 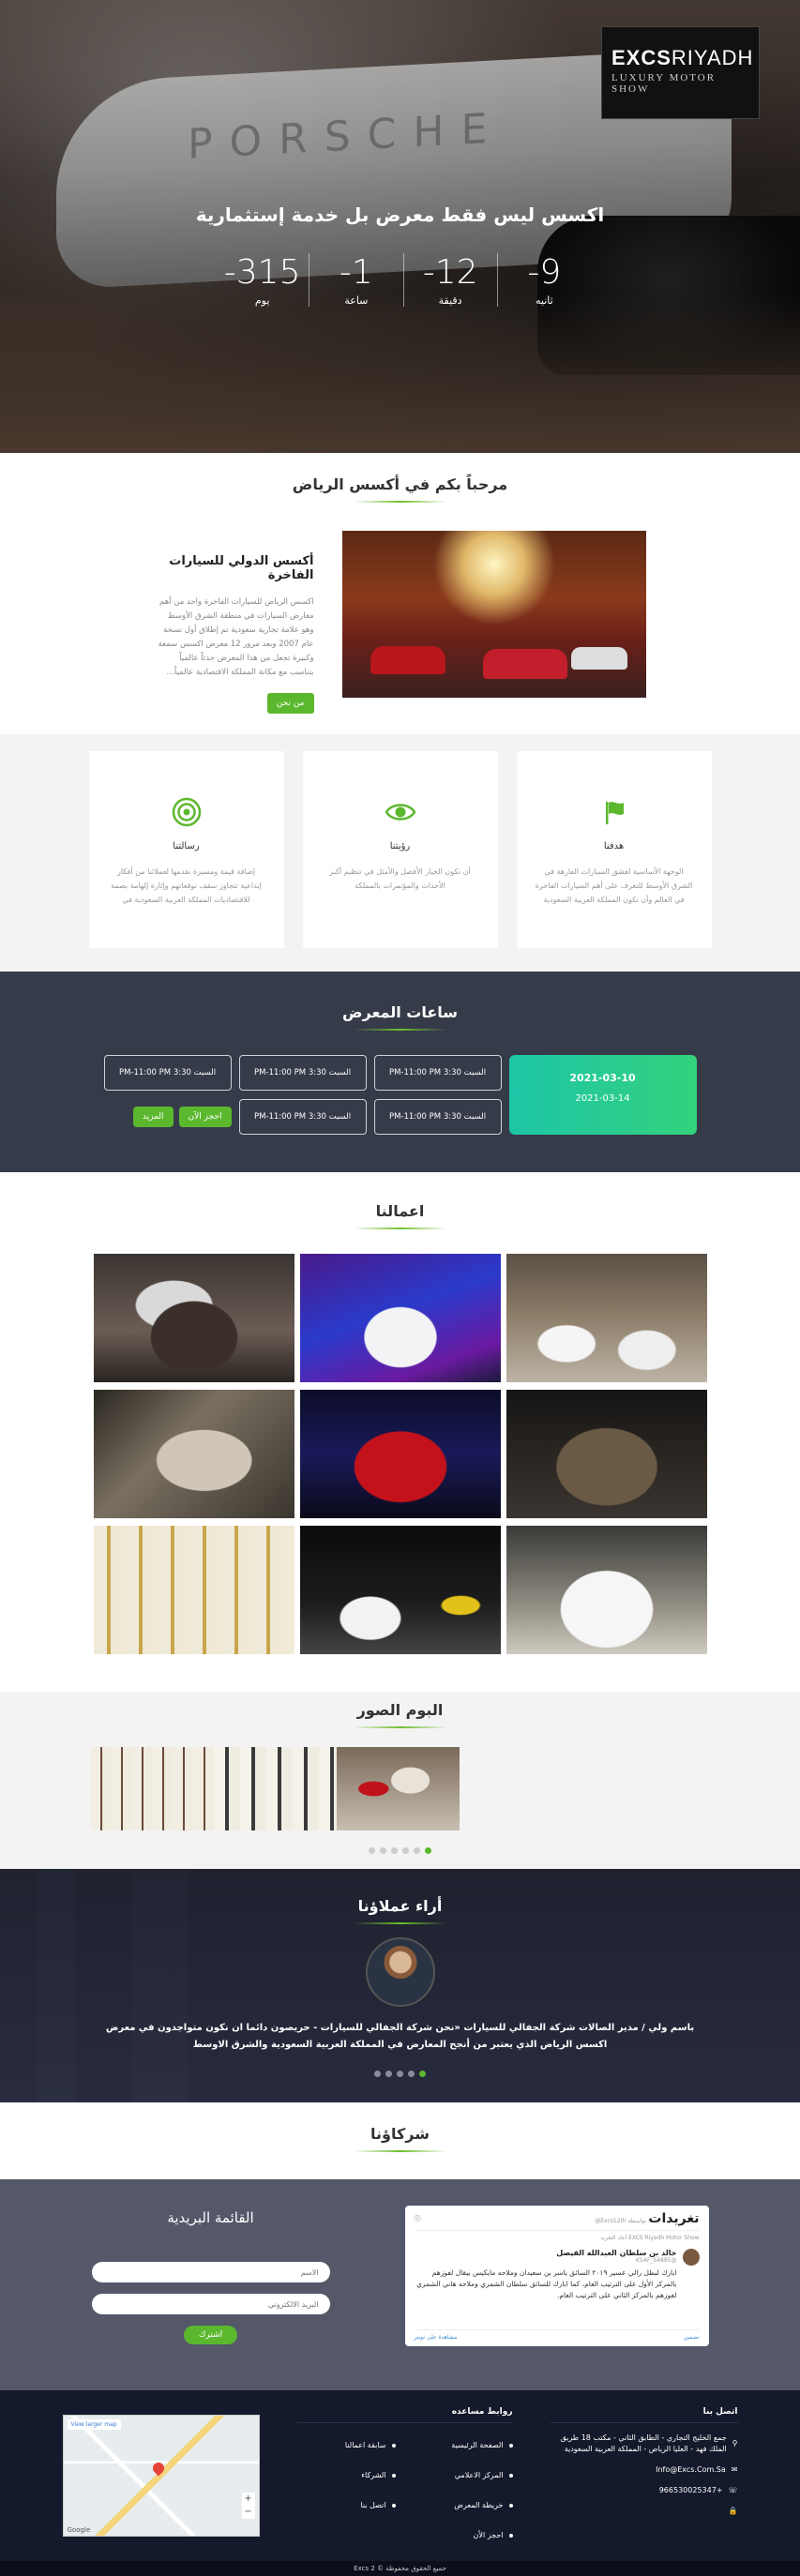 I want to click on site-logo: EXCSRIYADH LUXURY MOTOR SHOW, so click(x=680, y=72).